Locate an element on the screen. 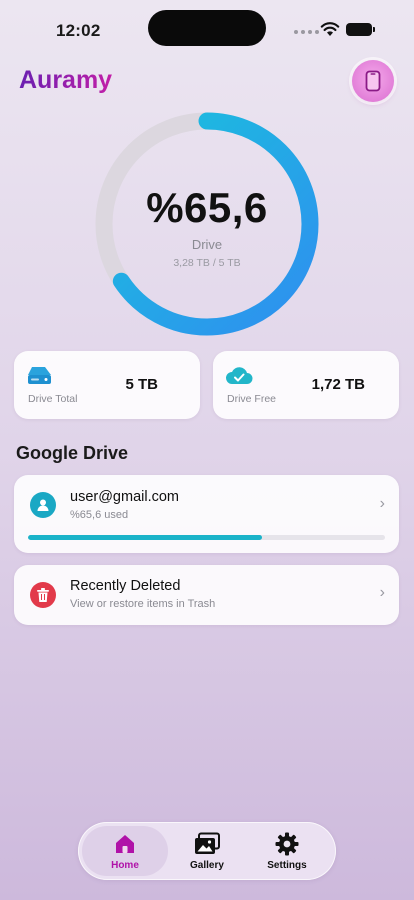 Image resolution: width=414 pixels, height=900 pixels. usage-progress-bar is located at coordinates (206, 537).